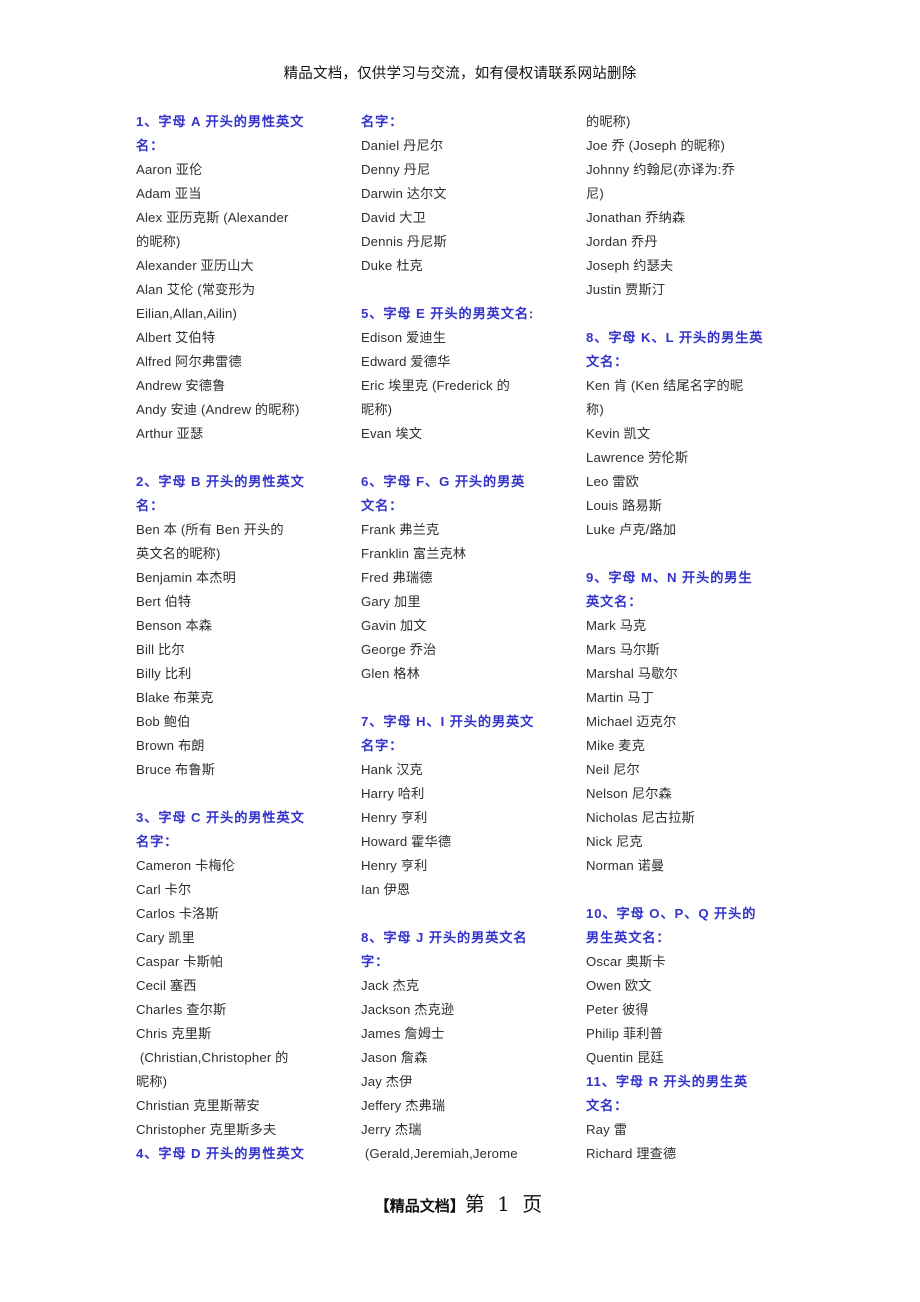 The height and width of the screenshot is (1302, 920). Describe the element at coordinates (669, 577) in the screenshot. I see `section-heading-line: 9、字母 M、N 开头的男生` at that location.